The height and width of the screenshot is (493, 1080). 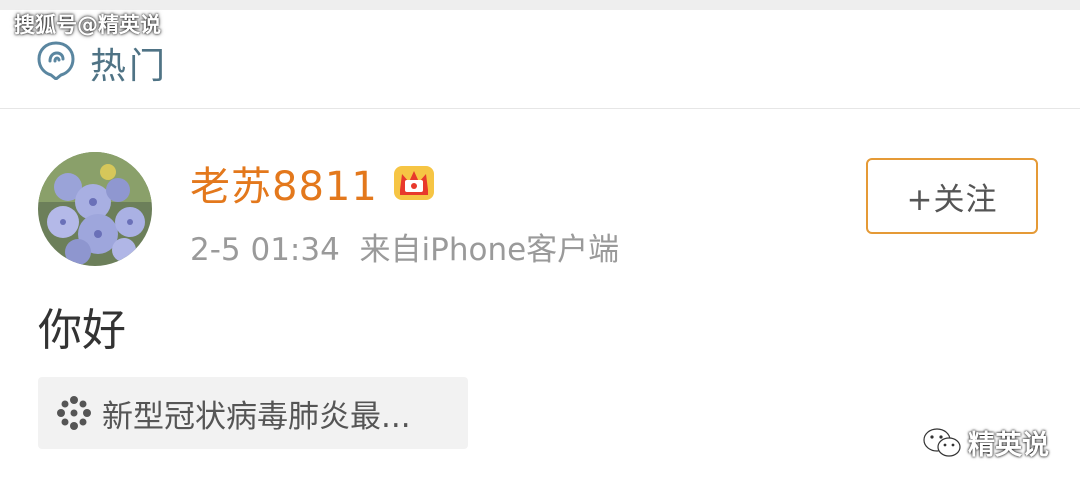 What do you see at coordinates (1008, 445) in the screenshot?
I see `wechat-account-name: 精英说` at bounding box center [1008, 445].